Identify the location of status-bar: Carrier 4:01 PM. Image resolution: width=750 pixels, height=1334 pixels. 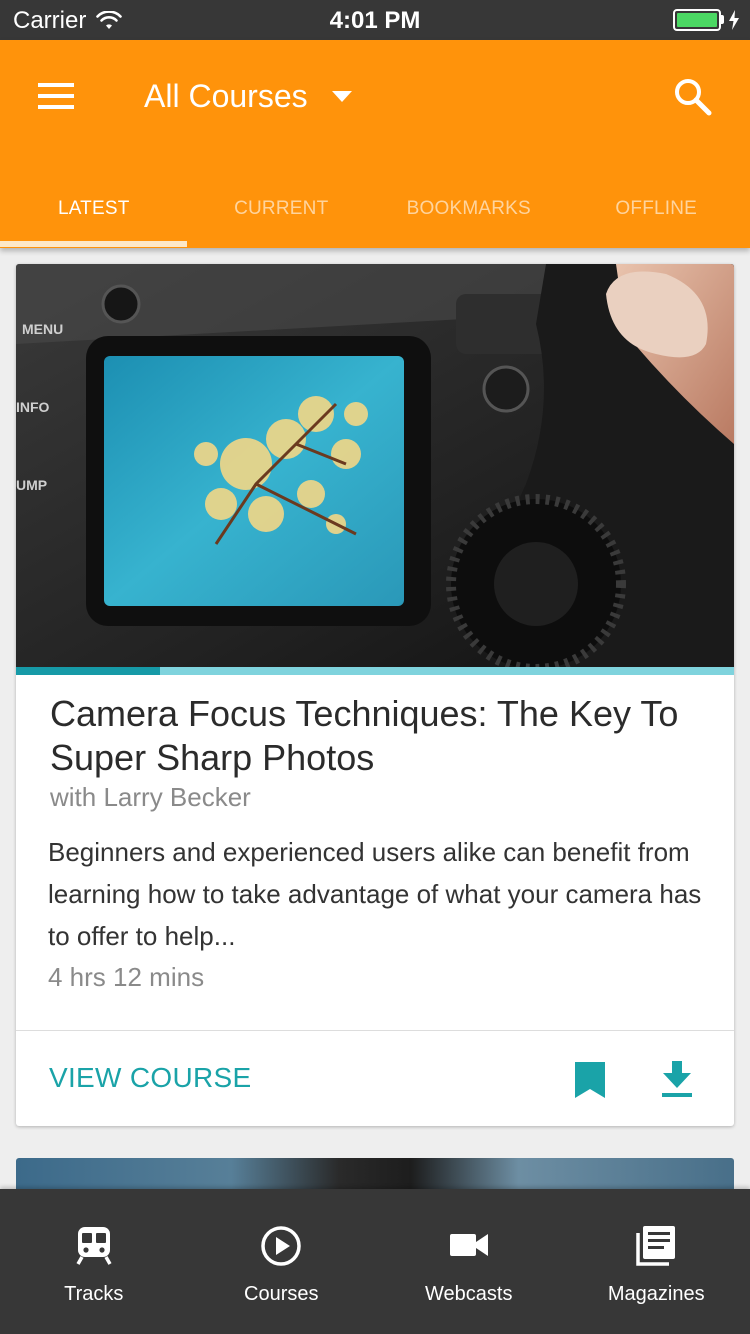
(375, 20).